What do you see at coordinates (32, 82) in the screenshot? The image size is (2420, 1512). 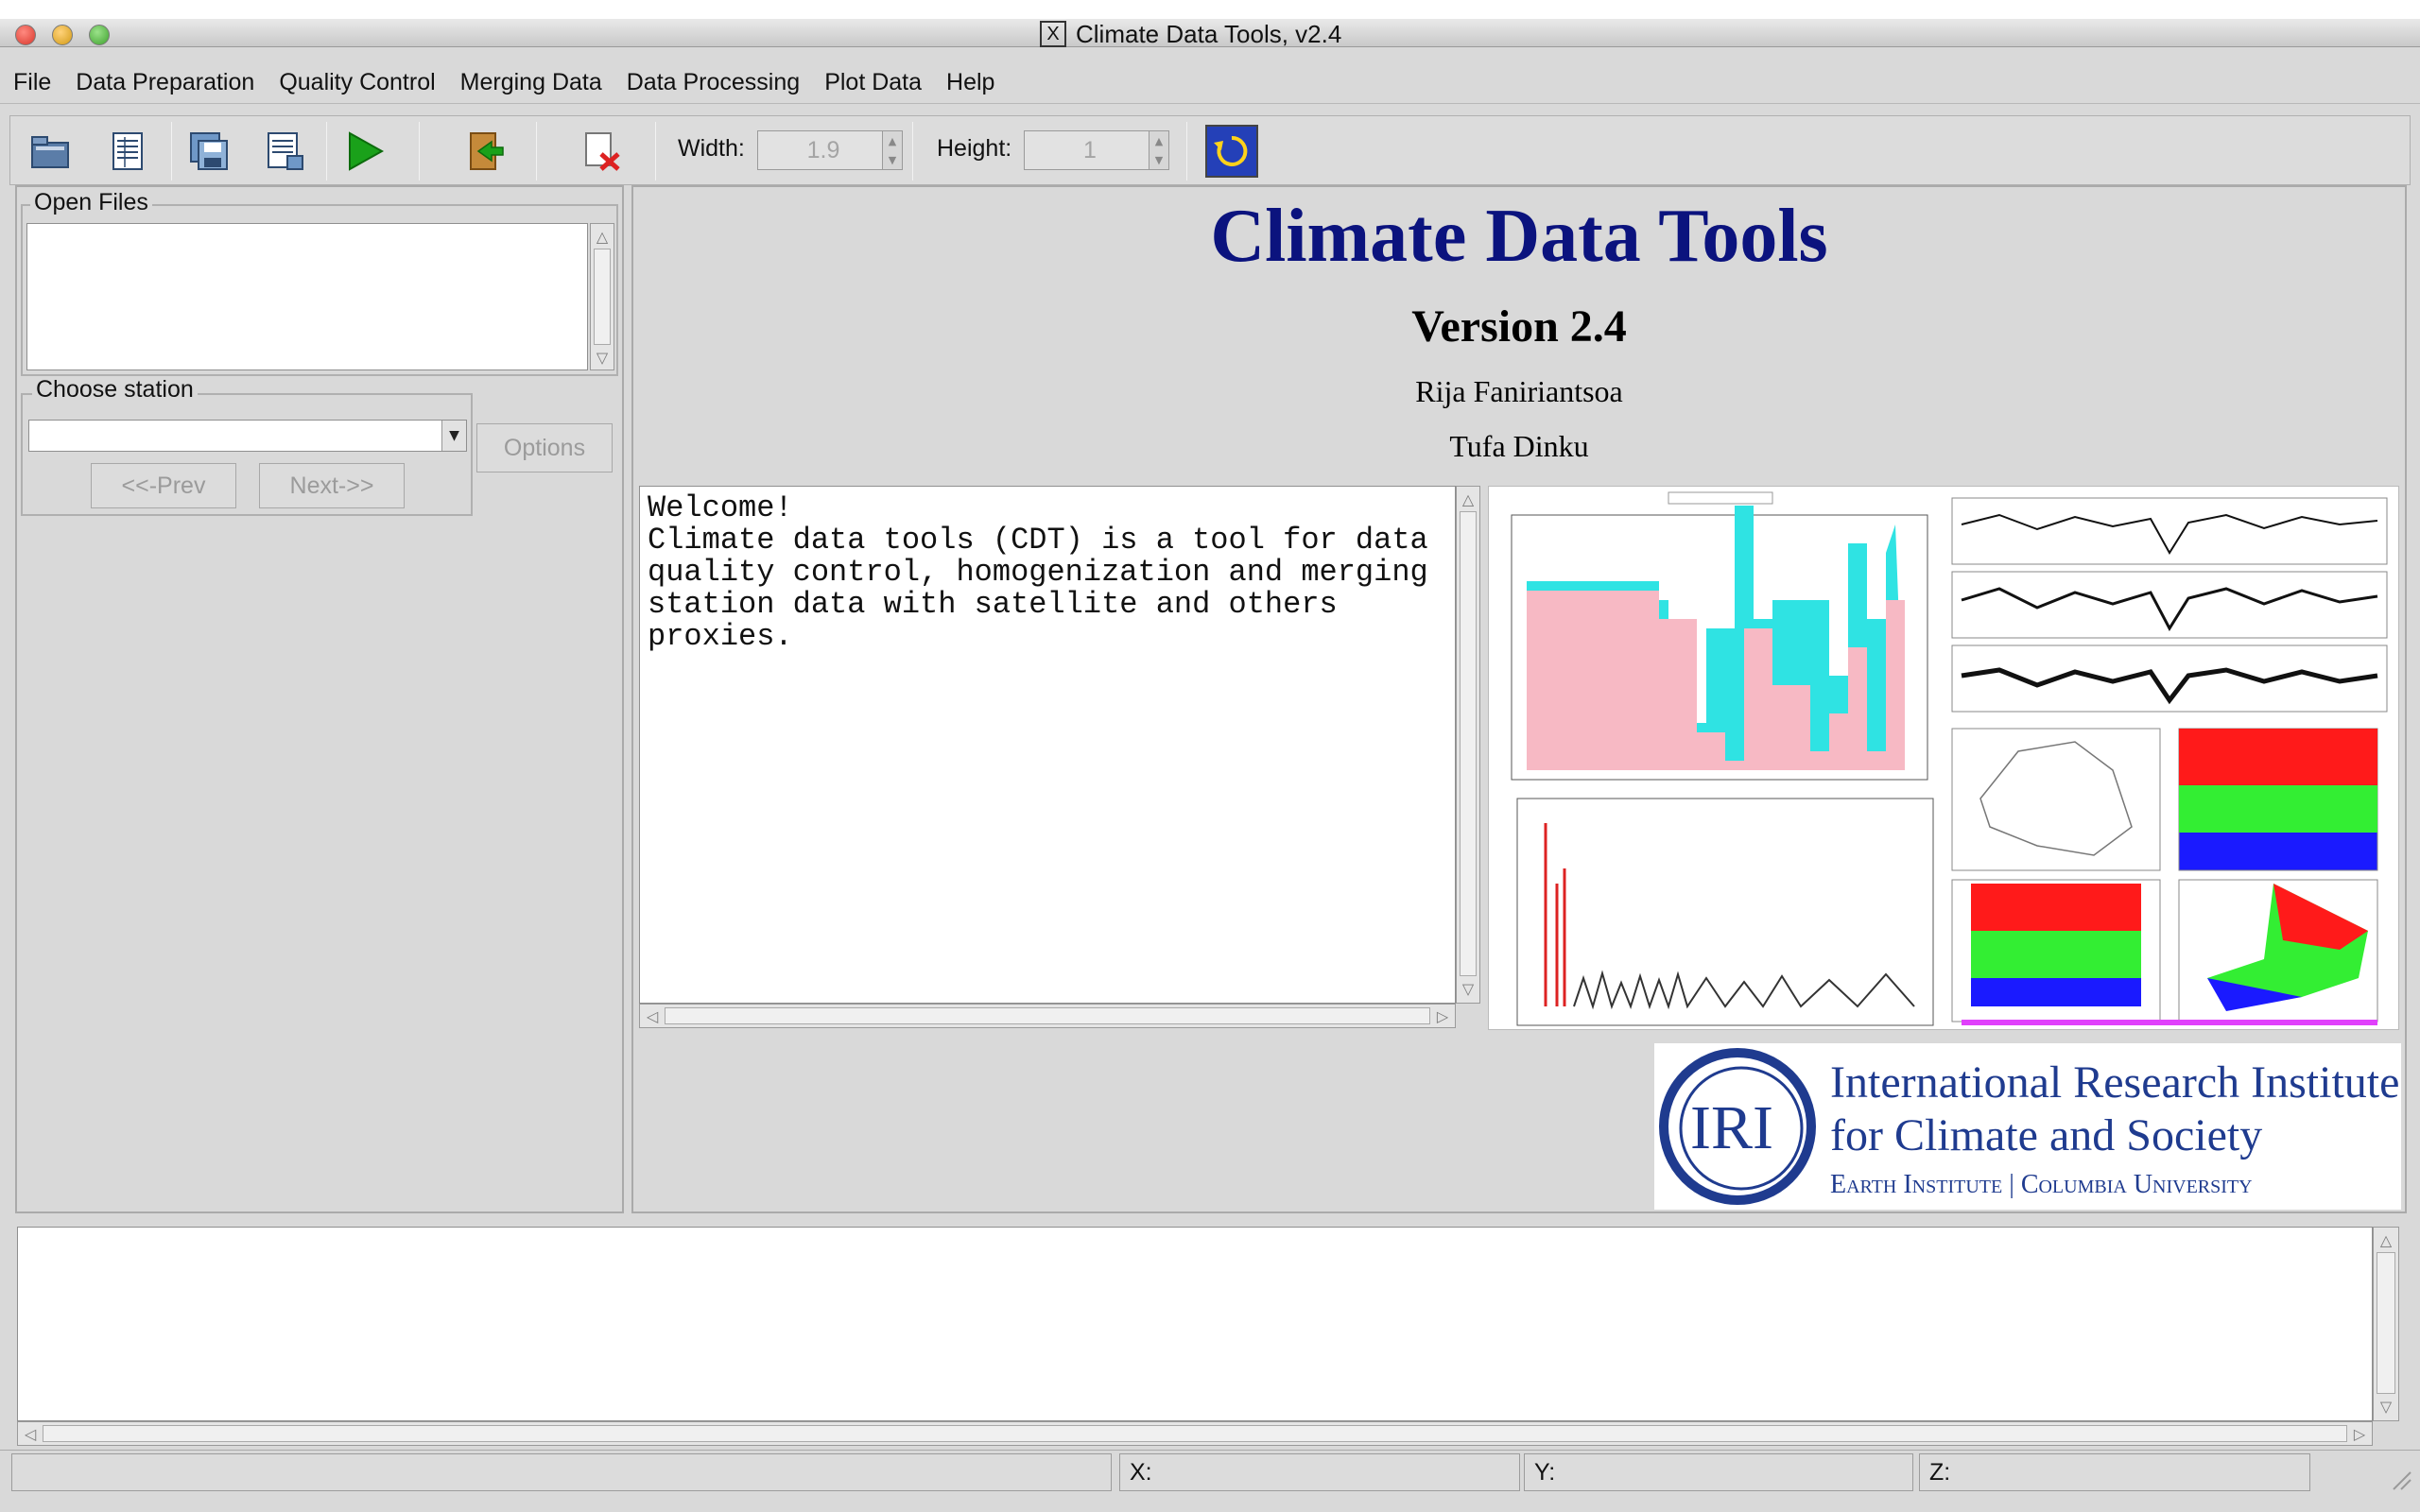 I see `menu-file: File` at bounding box center [32, 82].